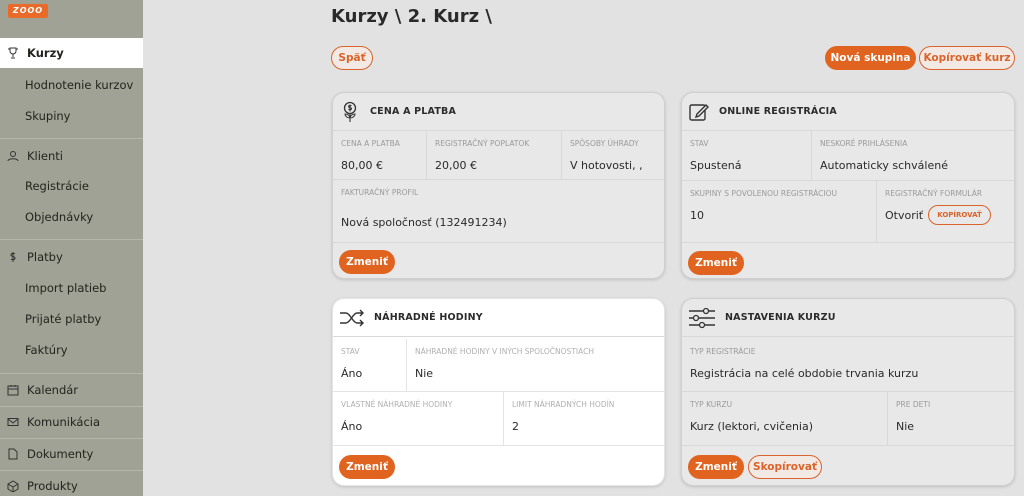  What do you see at coordinates (48, 116) in the screenshot?
I see `sidebar-item-label: Skupiny` at bounding box center [48, 116].